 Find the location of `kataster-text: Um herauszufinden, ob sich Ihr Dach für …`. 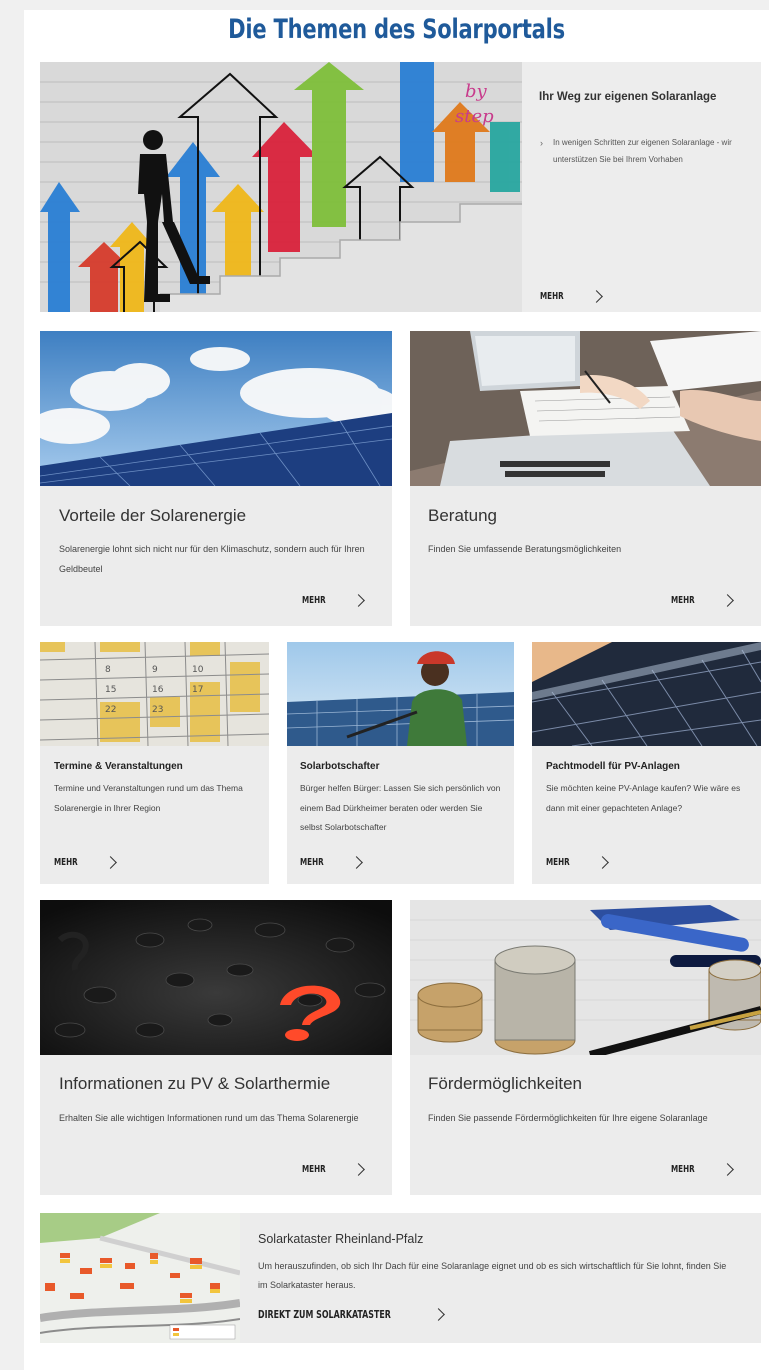

kataster-text: Um herauszufinden, ob sich Ihr Dach für … is located at coordinates (492, 1275).